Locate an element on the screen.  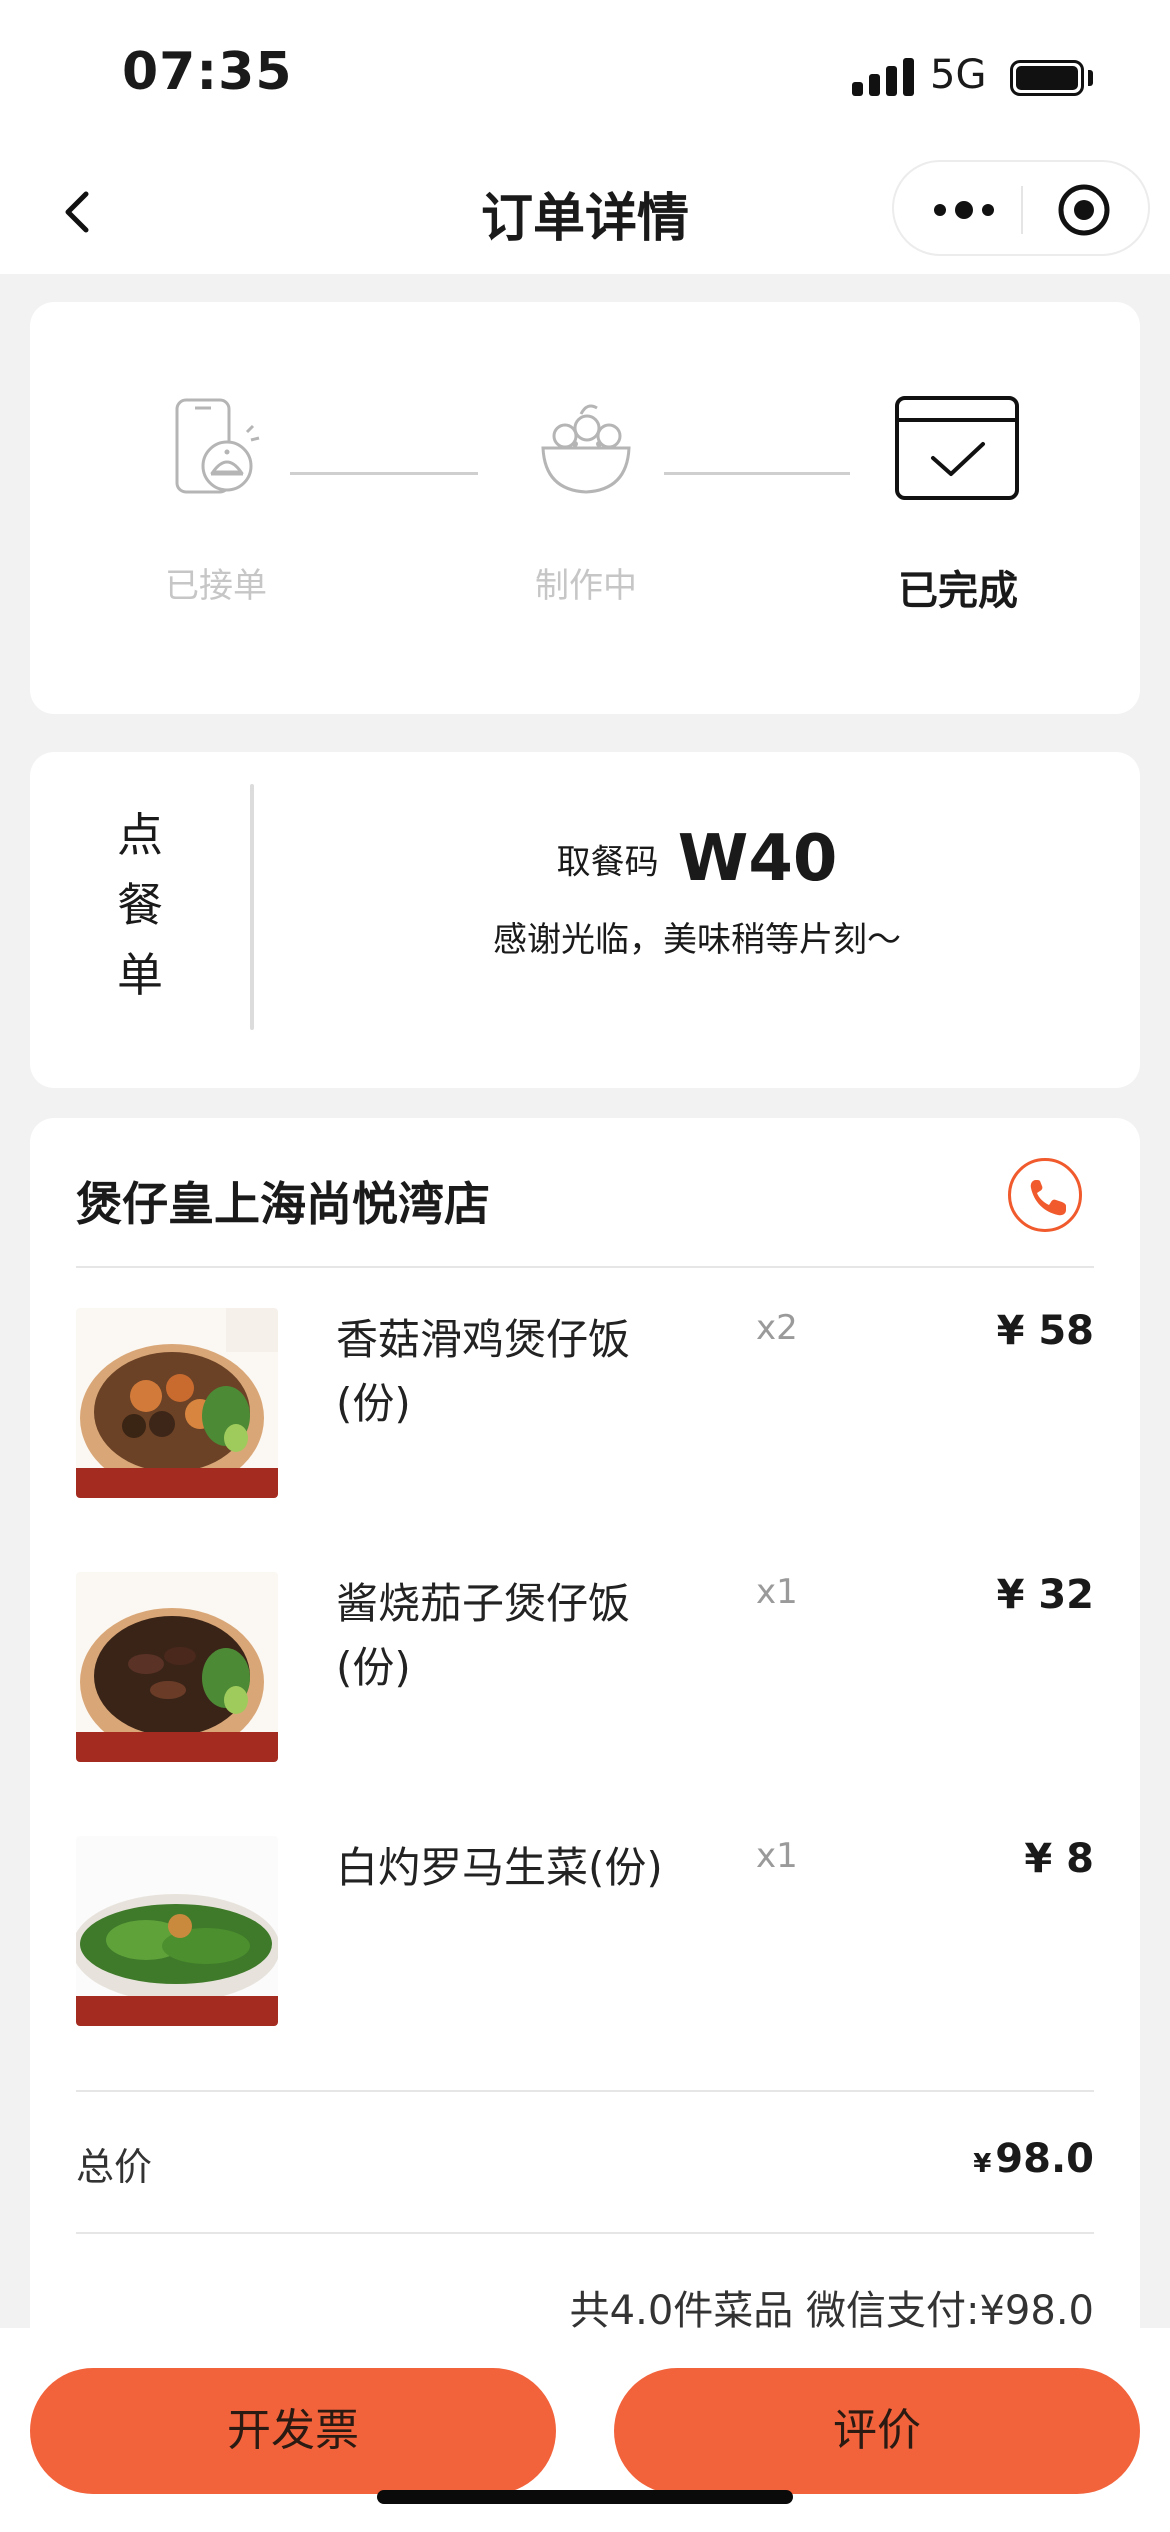
nav-bar: 订单详情 is located at coordinates (585, 212).